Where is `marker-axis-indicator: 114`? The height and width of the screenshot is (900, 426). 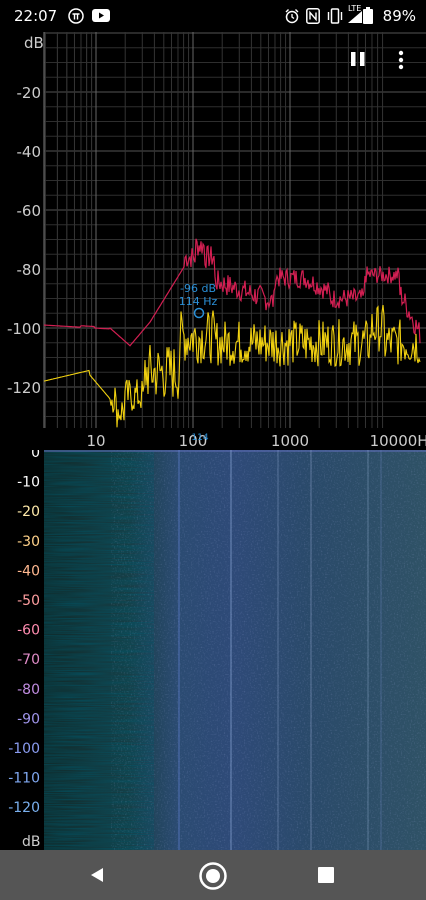 marker-axis-indicator: 114 is located at coordinates (199, 438).